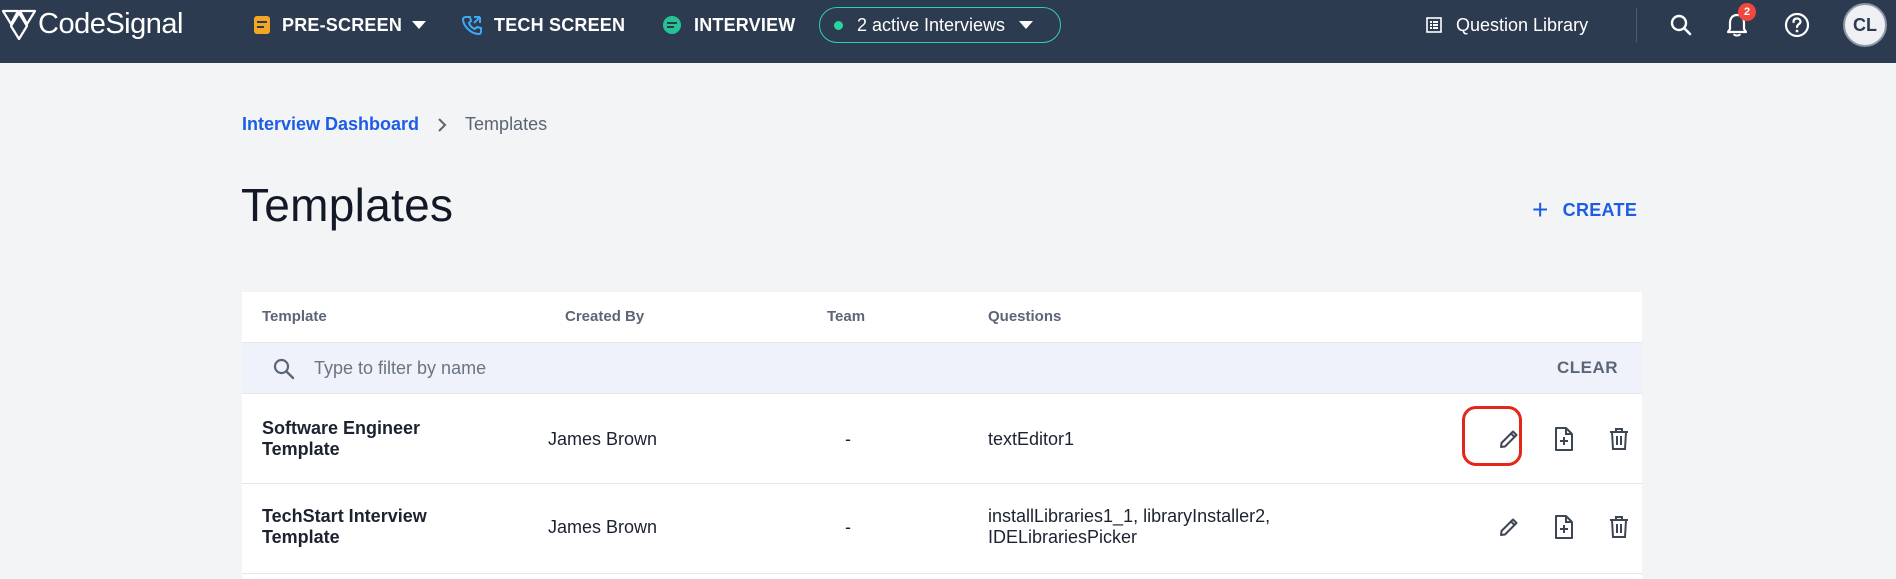 This screenshot has height=579, width=1896. What do you see at coordinates (1024, 316) in the screenshot?
I see `column-questions: Questions` at bounding box center [1024, 316].